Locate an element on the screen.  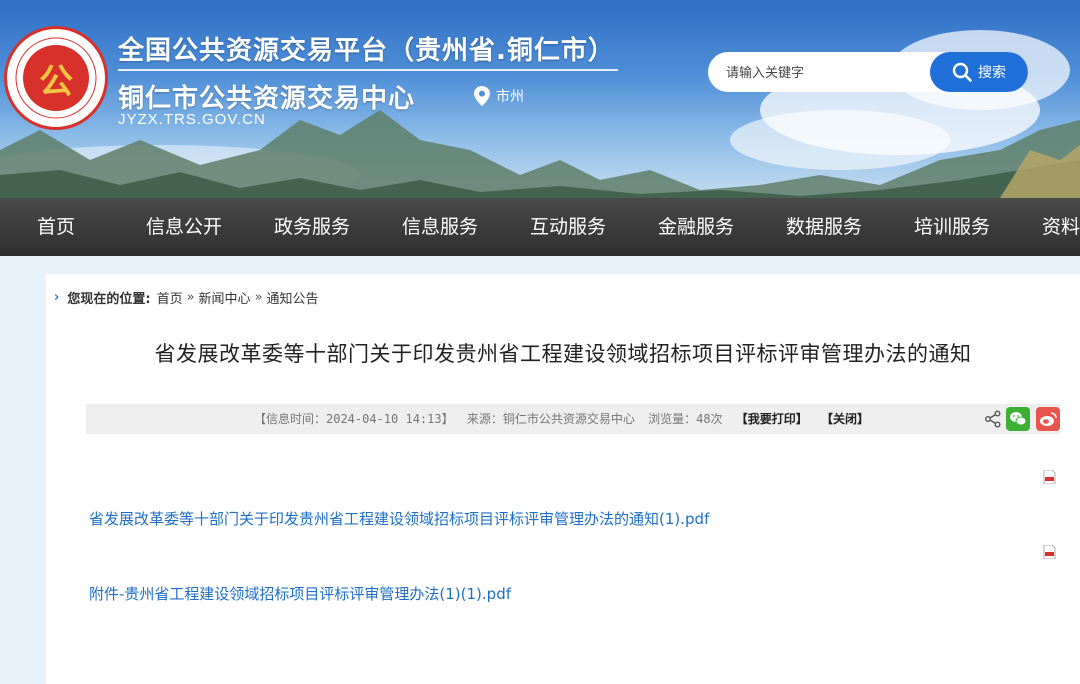
info-views: 浏览量：48次 is located at coordinates (685, 419).